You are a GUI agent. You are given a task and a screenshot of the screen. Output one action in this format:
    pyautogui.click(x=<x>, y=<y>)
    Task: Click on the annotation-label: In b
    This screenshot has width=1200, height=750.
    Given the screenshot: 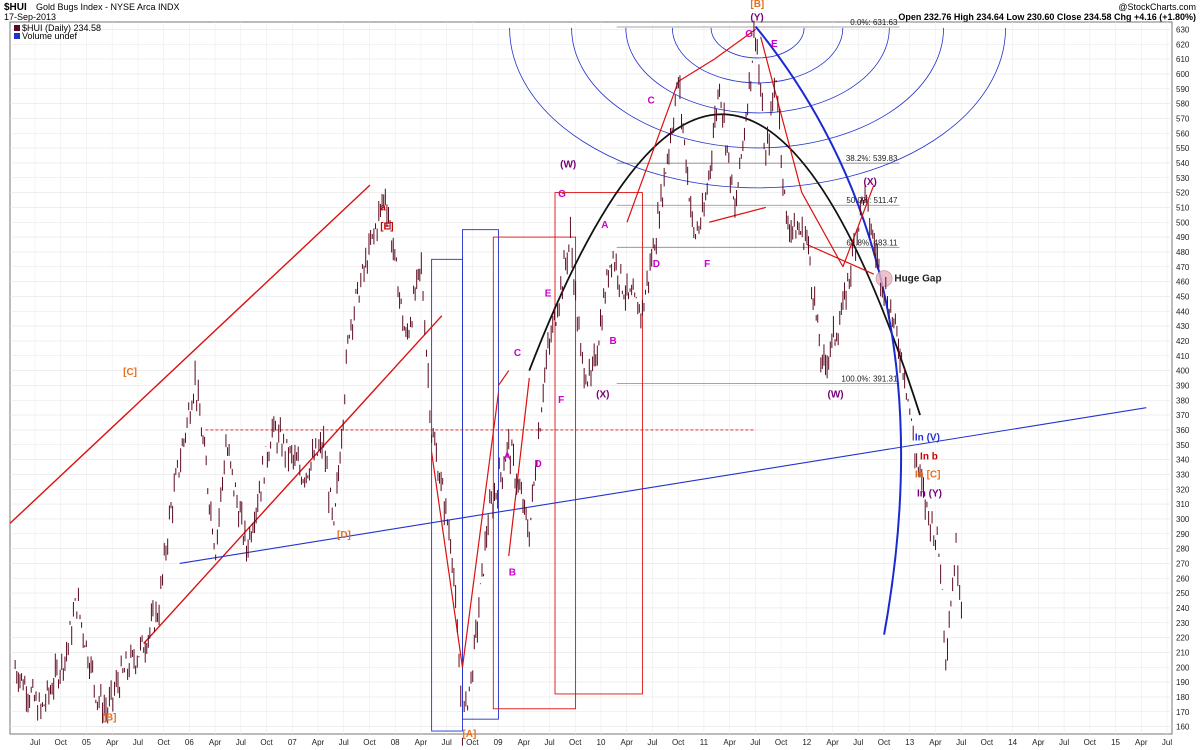 What is the action you would take?
    pyautogui.click(x=929, y=457)
    